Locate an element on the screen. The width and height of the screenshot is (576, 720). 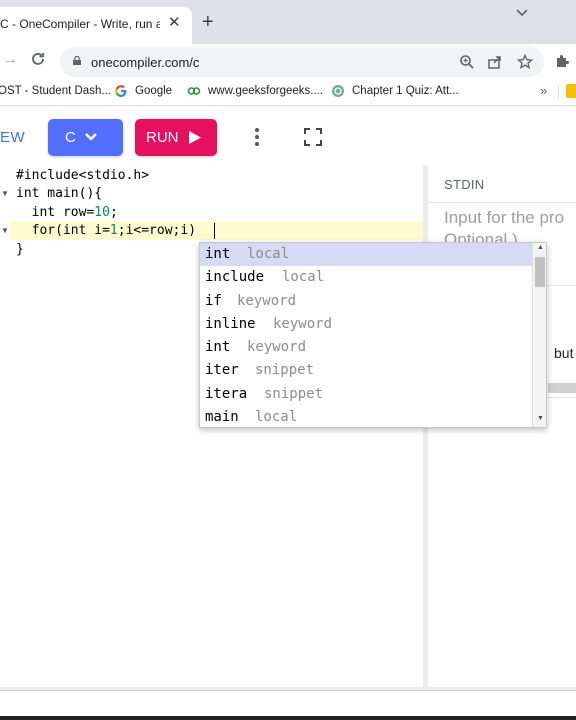
forward-icon: → is located at coordinates (10, 60).